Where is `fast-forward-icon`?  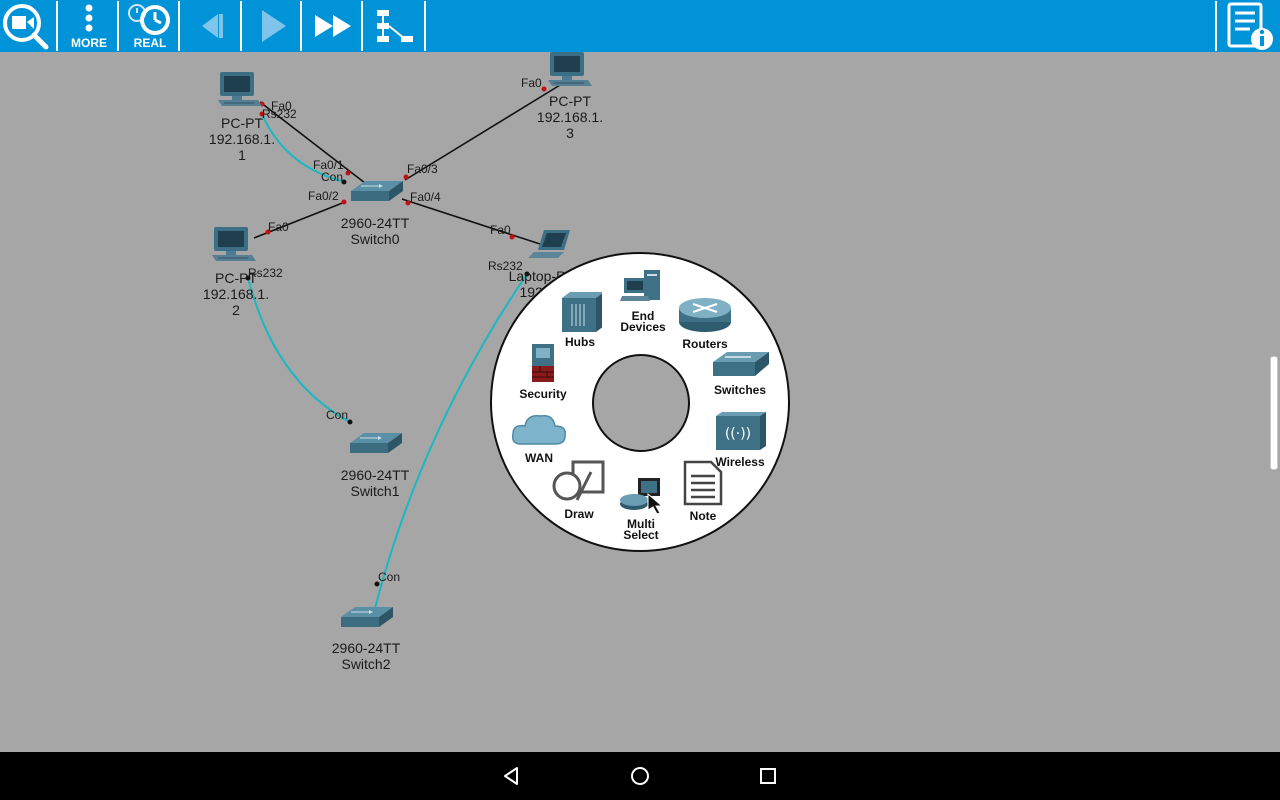
fast-forward-icon is located at coordinates (333, 26).